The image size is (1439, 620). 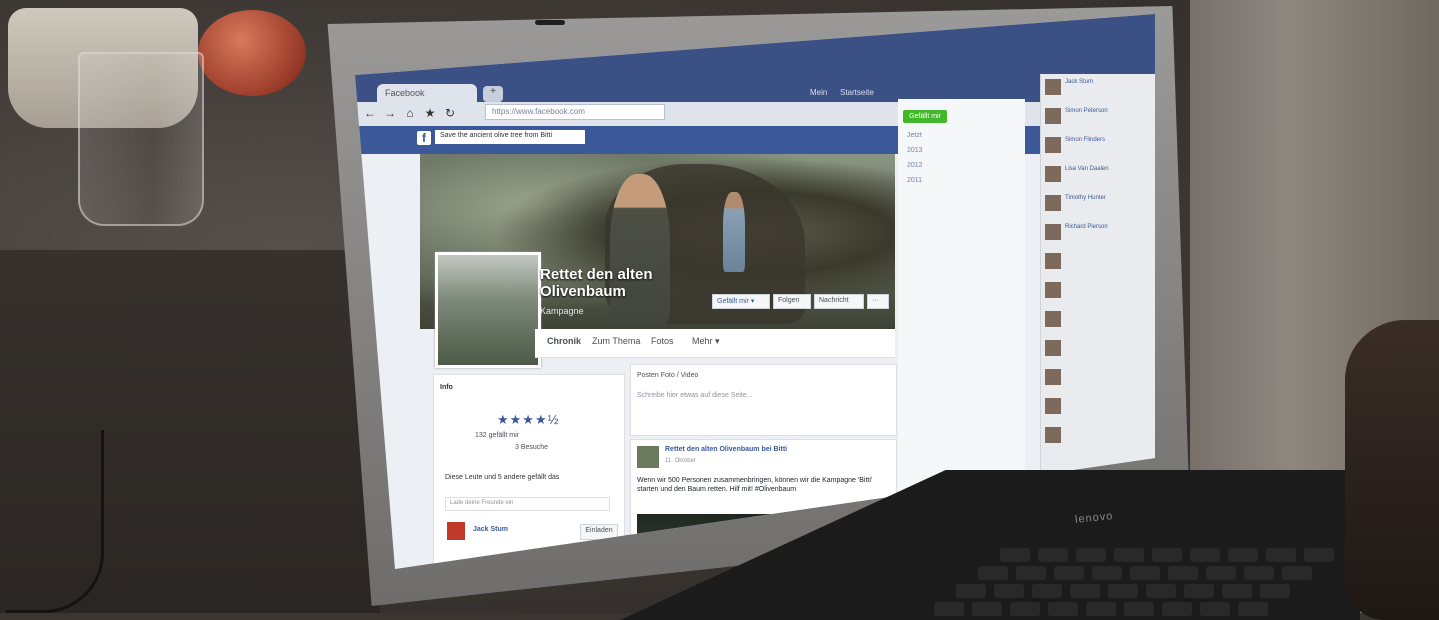 What do you see at coordinates (818, 92) in the screenshot?
I see `header-link-profile: Mein` at bounding box center [818, 92].